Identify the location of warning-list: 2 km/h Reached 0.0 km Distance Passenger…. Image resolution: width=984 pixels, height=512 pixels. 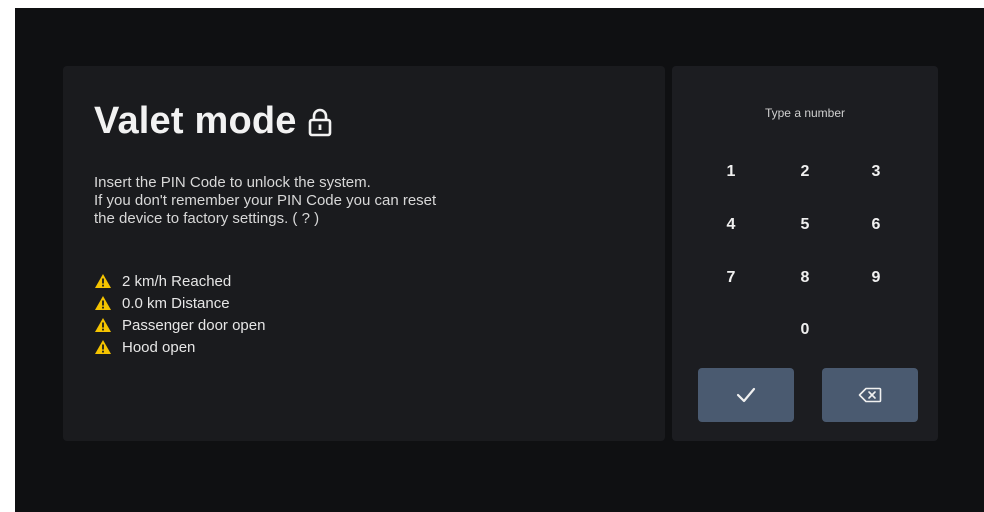
(179, 314).